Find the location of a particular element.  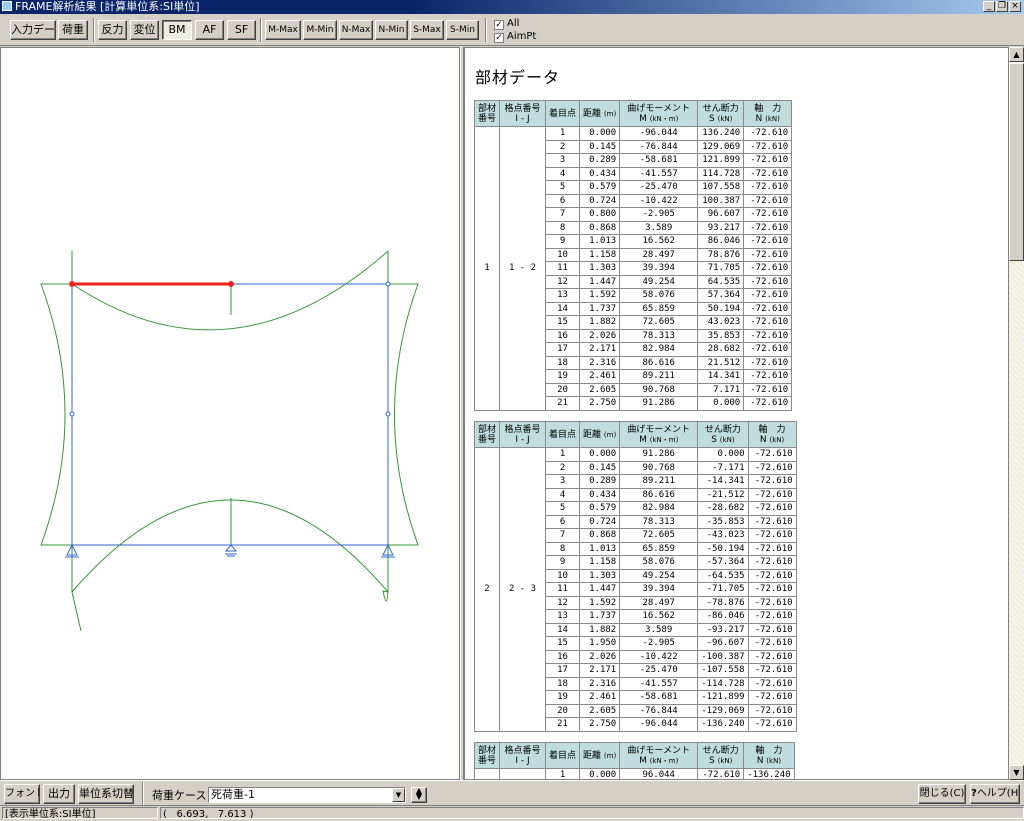

distance-cell: 0.000 is located at coordinates (600, 773).